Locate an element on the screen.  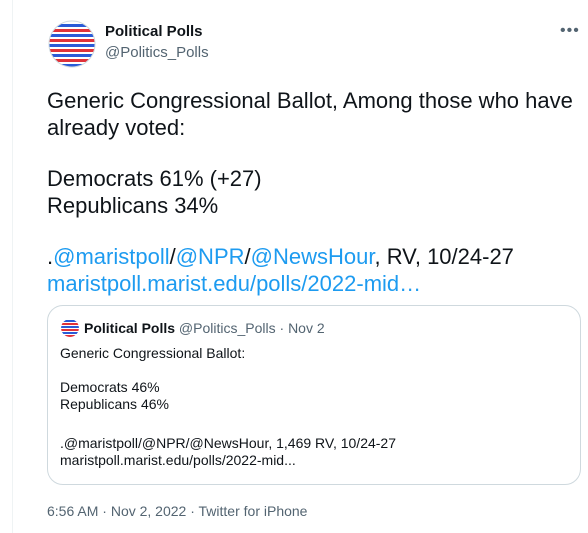
quoted-democrats: Democrats 46% is located at coordinates (110, 387).